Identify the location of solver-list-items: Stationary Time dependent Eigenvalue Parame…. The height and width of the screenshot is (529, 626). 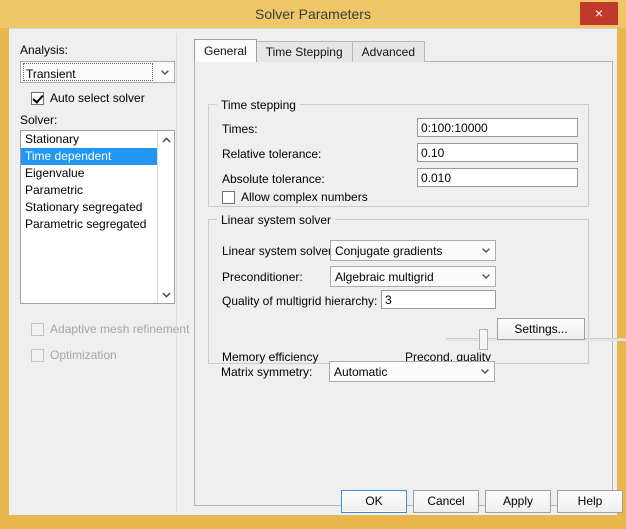
(89, 182).